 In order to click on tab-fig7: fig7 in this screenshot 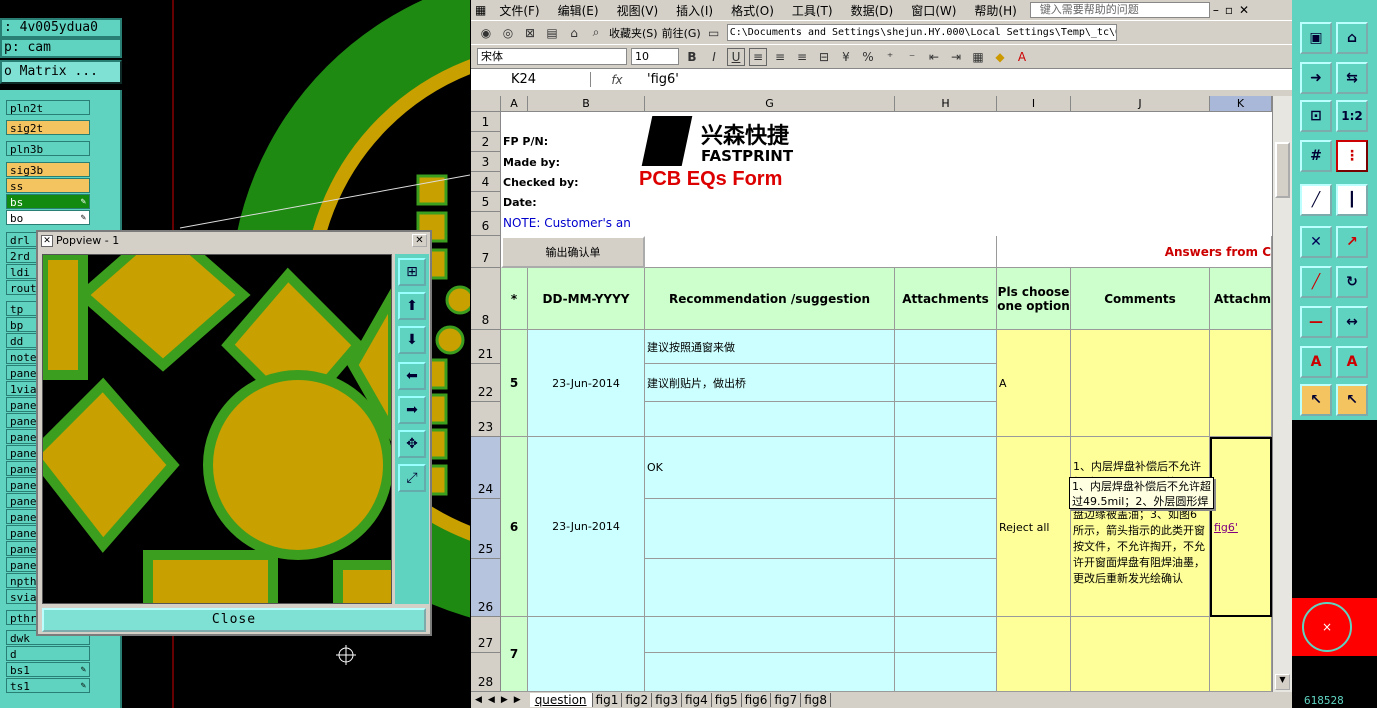, I will do `click(786, 700)`.